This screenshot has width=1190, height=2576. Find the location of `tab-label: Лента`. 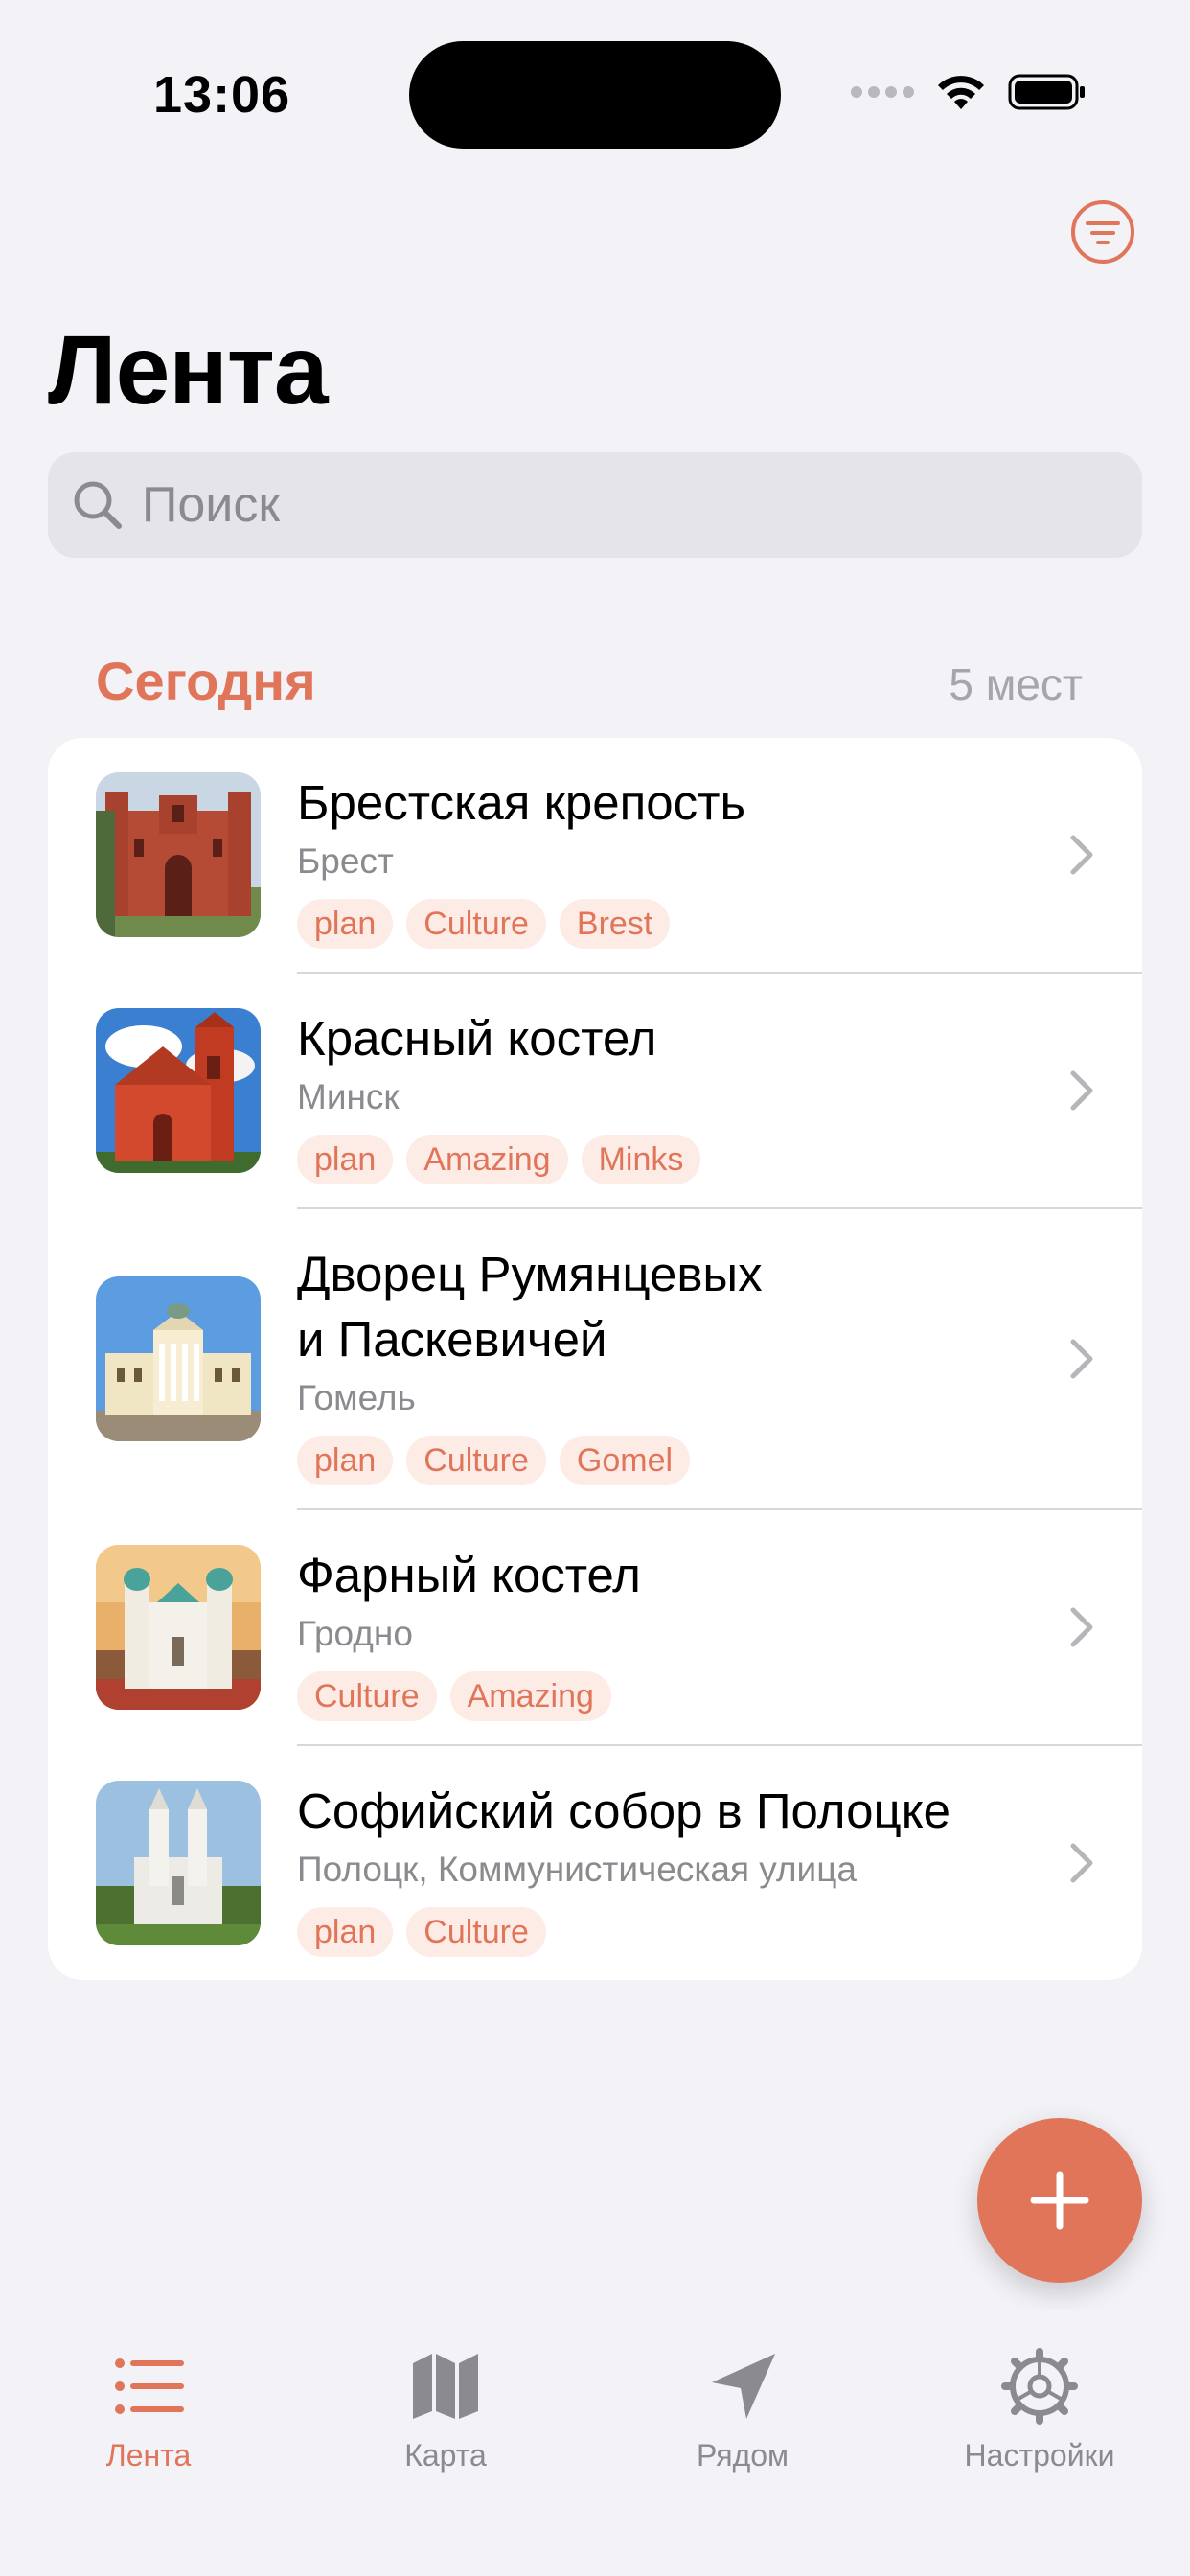

tab-label: Лента is located at coordinates (148, 2455).